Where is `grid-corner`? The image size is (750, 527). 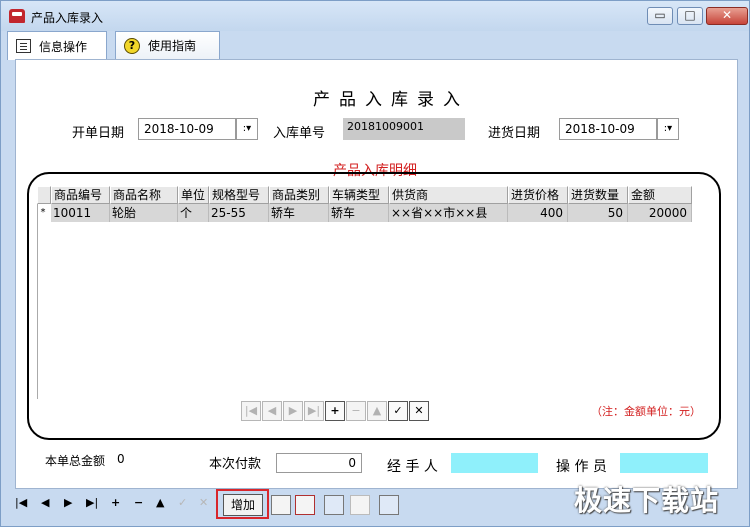 grid-corner is located at coordinates (44, 195).